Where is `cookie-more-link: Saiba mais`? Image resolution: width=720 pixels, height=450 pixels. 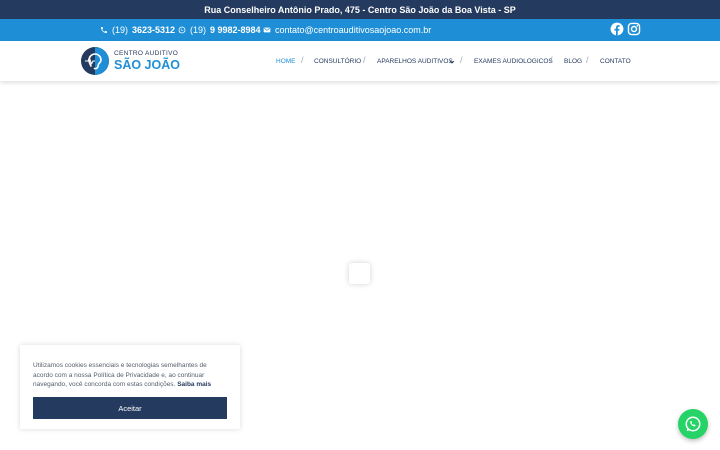
cookie-more-link: Saiba mais is located at coordinates (194, 384).